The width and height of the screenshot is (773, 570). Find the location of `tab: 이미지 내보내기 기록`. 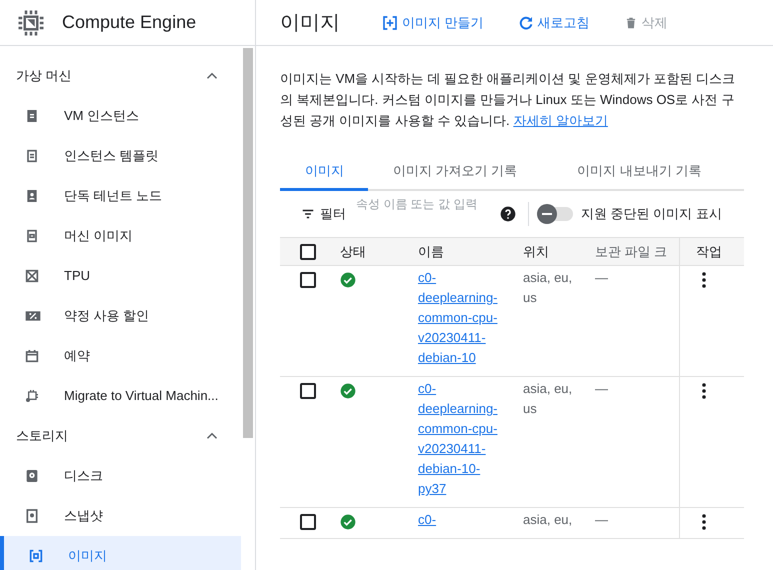

tab: 이미지 내보내기 기록 is located at coordinates (639, 172).